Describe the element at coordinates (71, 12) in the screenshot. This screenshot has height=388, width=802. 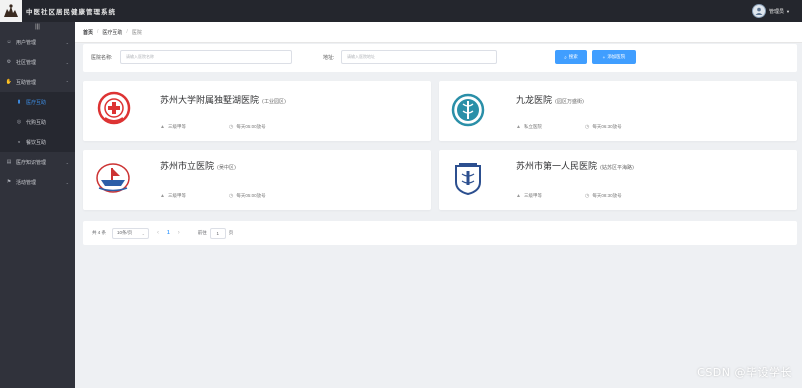
I see `app-title: 中医社区居民健康管理系统` at that location.